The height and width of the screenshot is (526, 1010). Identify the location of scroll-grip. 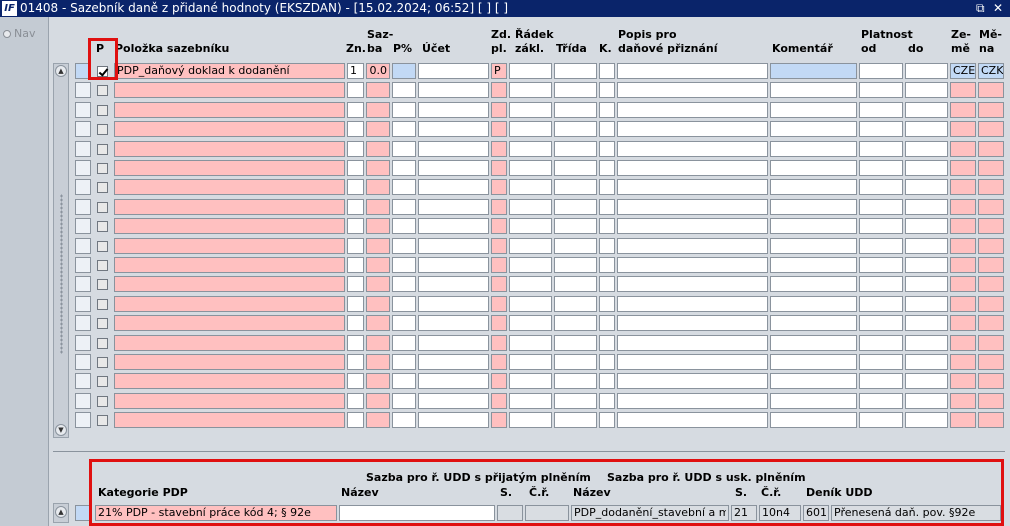
(61, 274).